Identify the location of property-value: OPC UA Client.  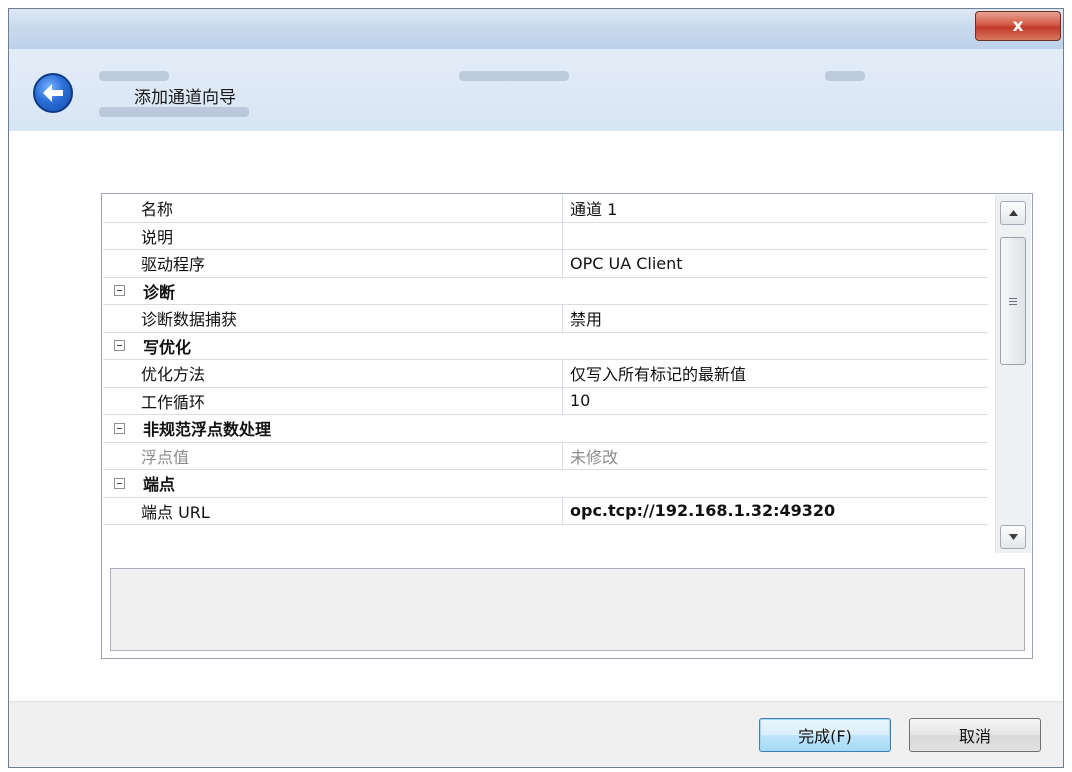
(775, 263).